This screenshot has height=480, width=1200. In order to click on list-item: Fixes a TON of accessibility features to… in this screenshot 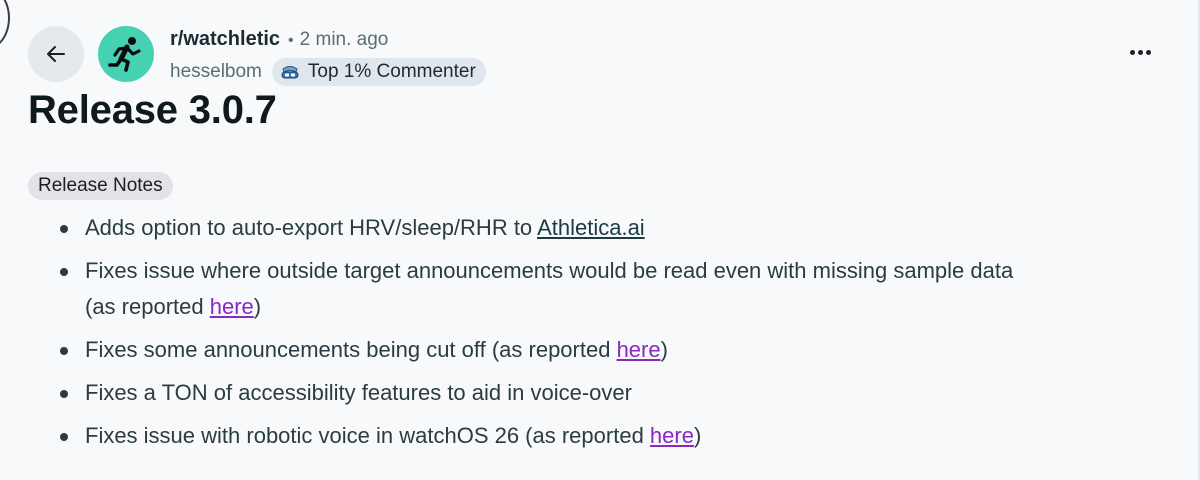, I will do `click(620, 393)`.